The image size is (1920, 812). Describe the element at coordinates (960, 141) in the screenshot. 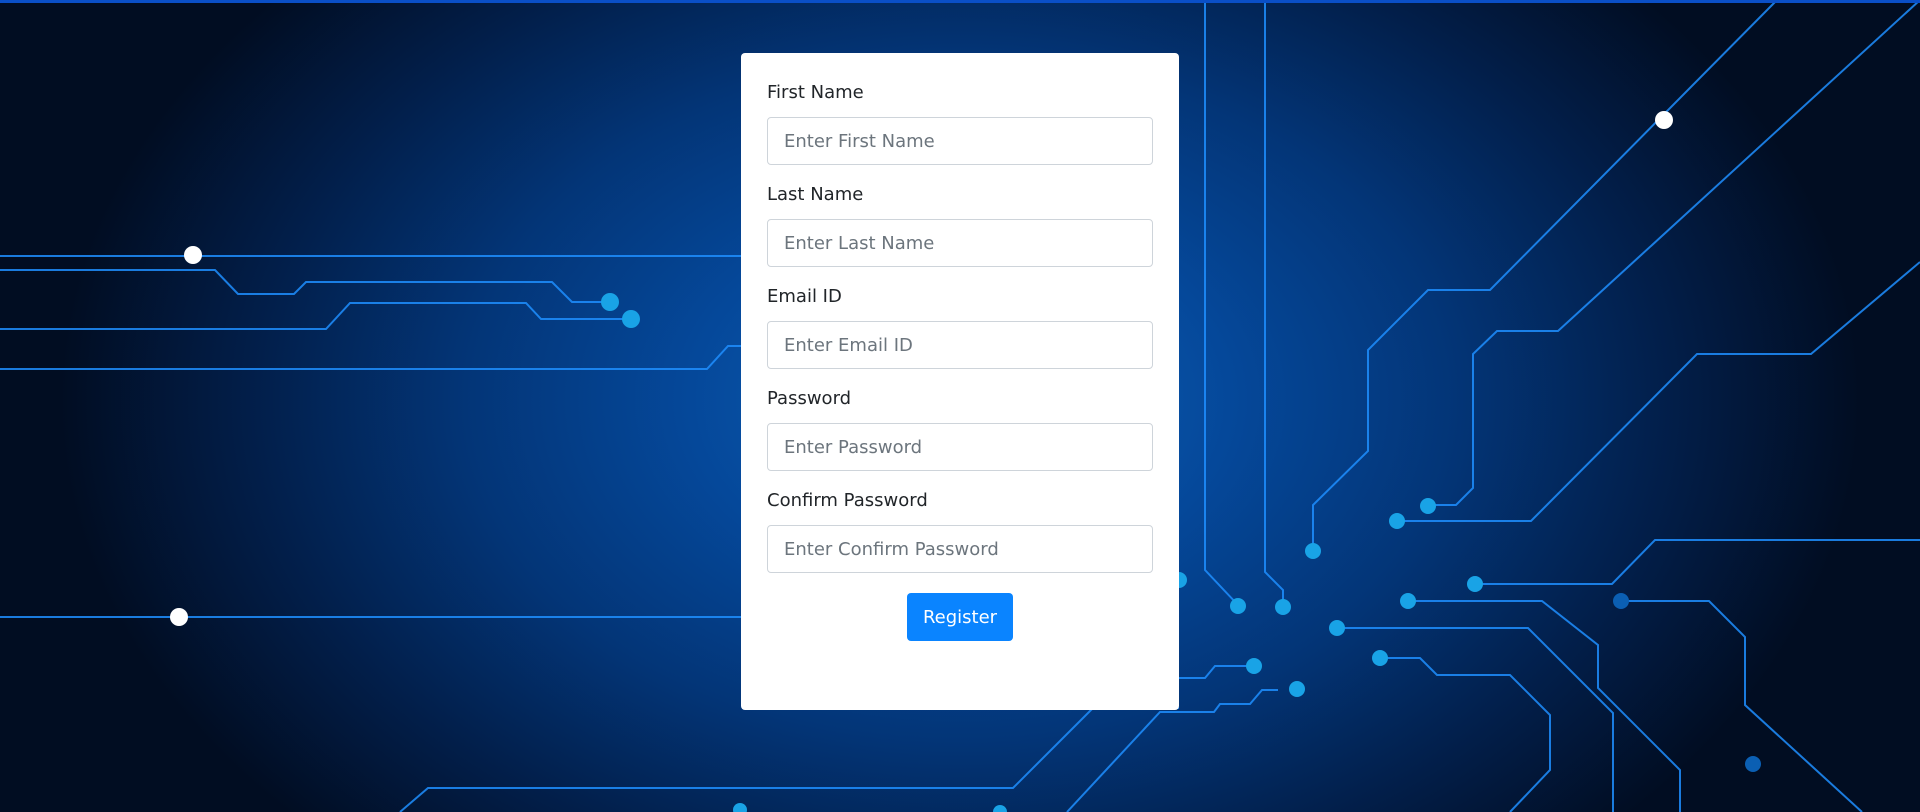

I see `first-name-input` at that location.